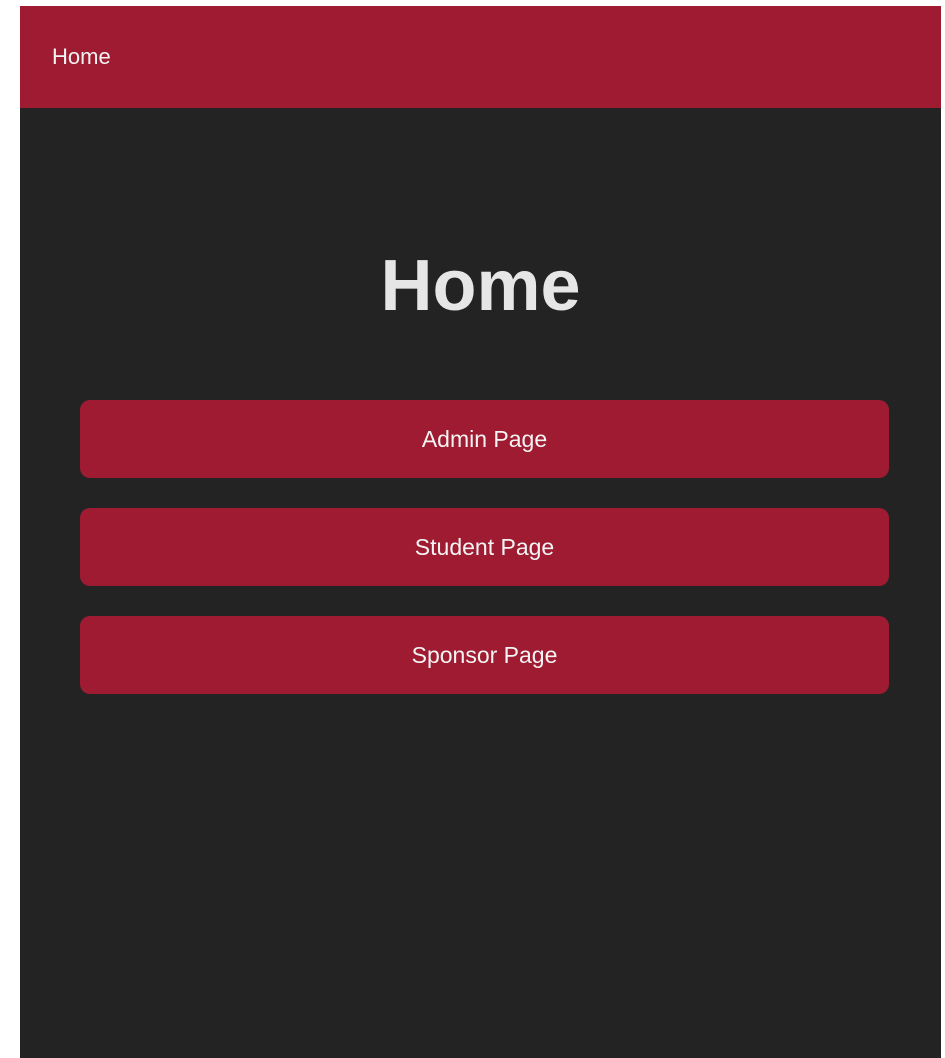  I want to click on navbar-home-link: Home, so click(81, 57).